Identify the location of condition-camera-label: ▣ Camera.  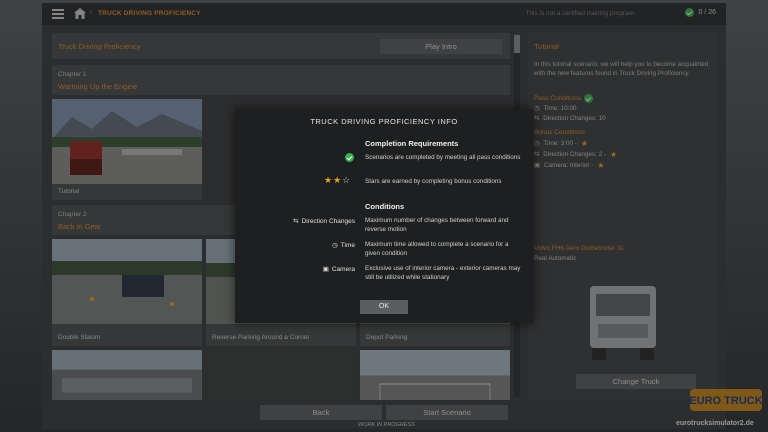
(338, 269).